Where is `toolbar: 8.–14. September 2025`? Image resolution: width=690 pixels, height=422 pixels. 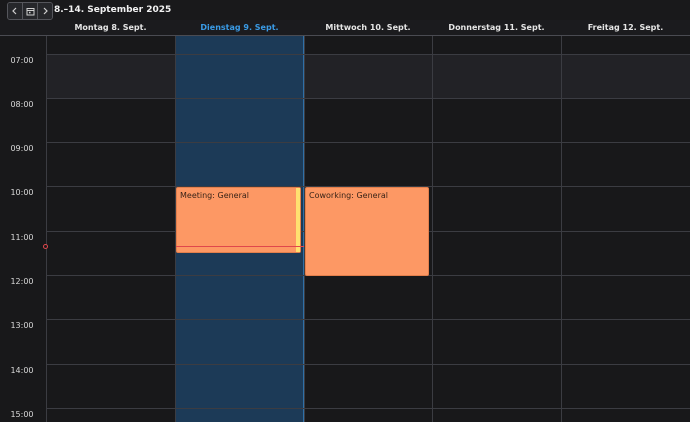 toolbar: 8.–14. September 2025 is located at coordinates (345, 10).